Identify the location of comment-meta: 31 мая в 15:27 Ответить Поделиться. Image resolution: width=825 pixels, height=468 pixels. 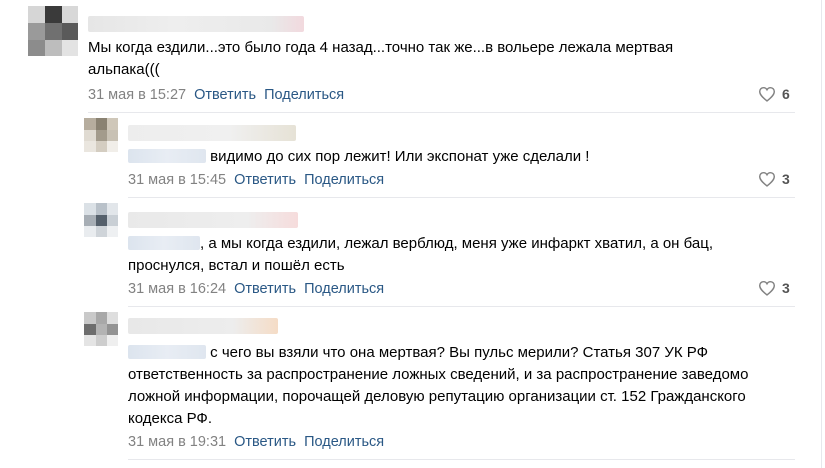
(216, 95).